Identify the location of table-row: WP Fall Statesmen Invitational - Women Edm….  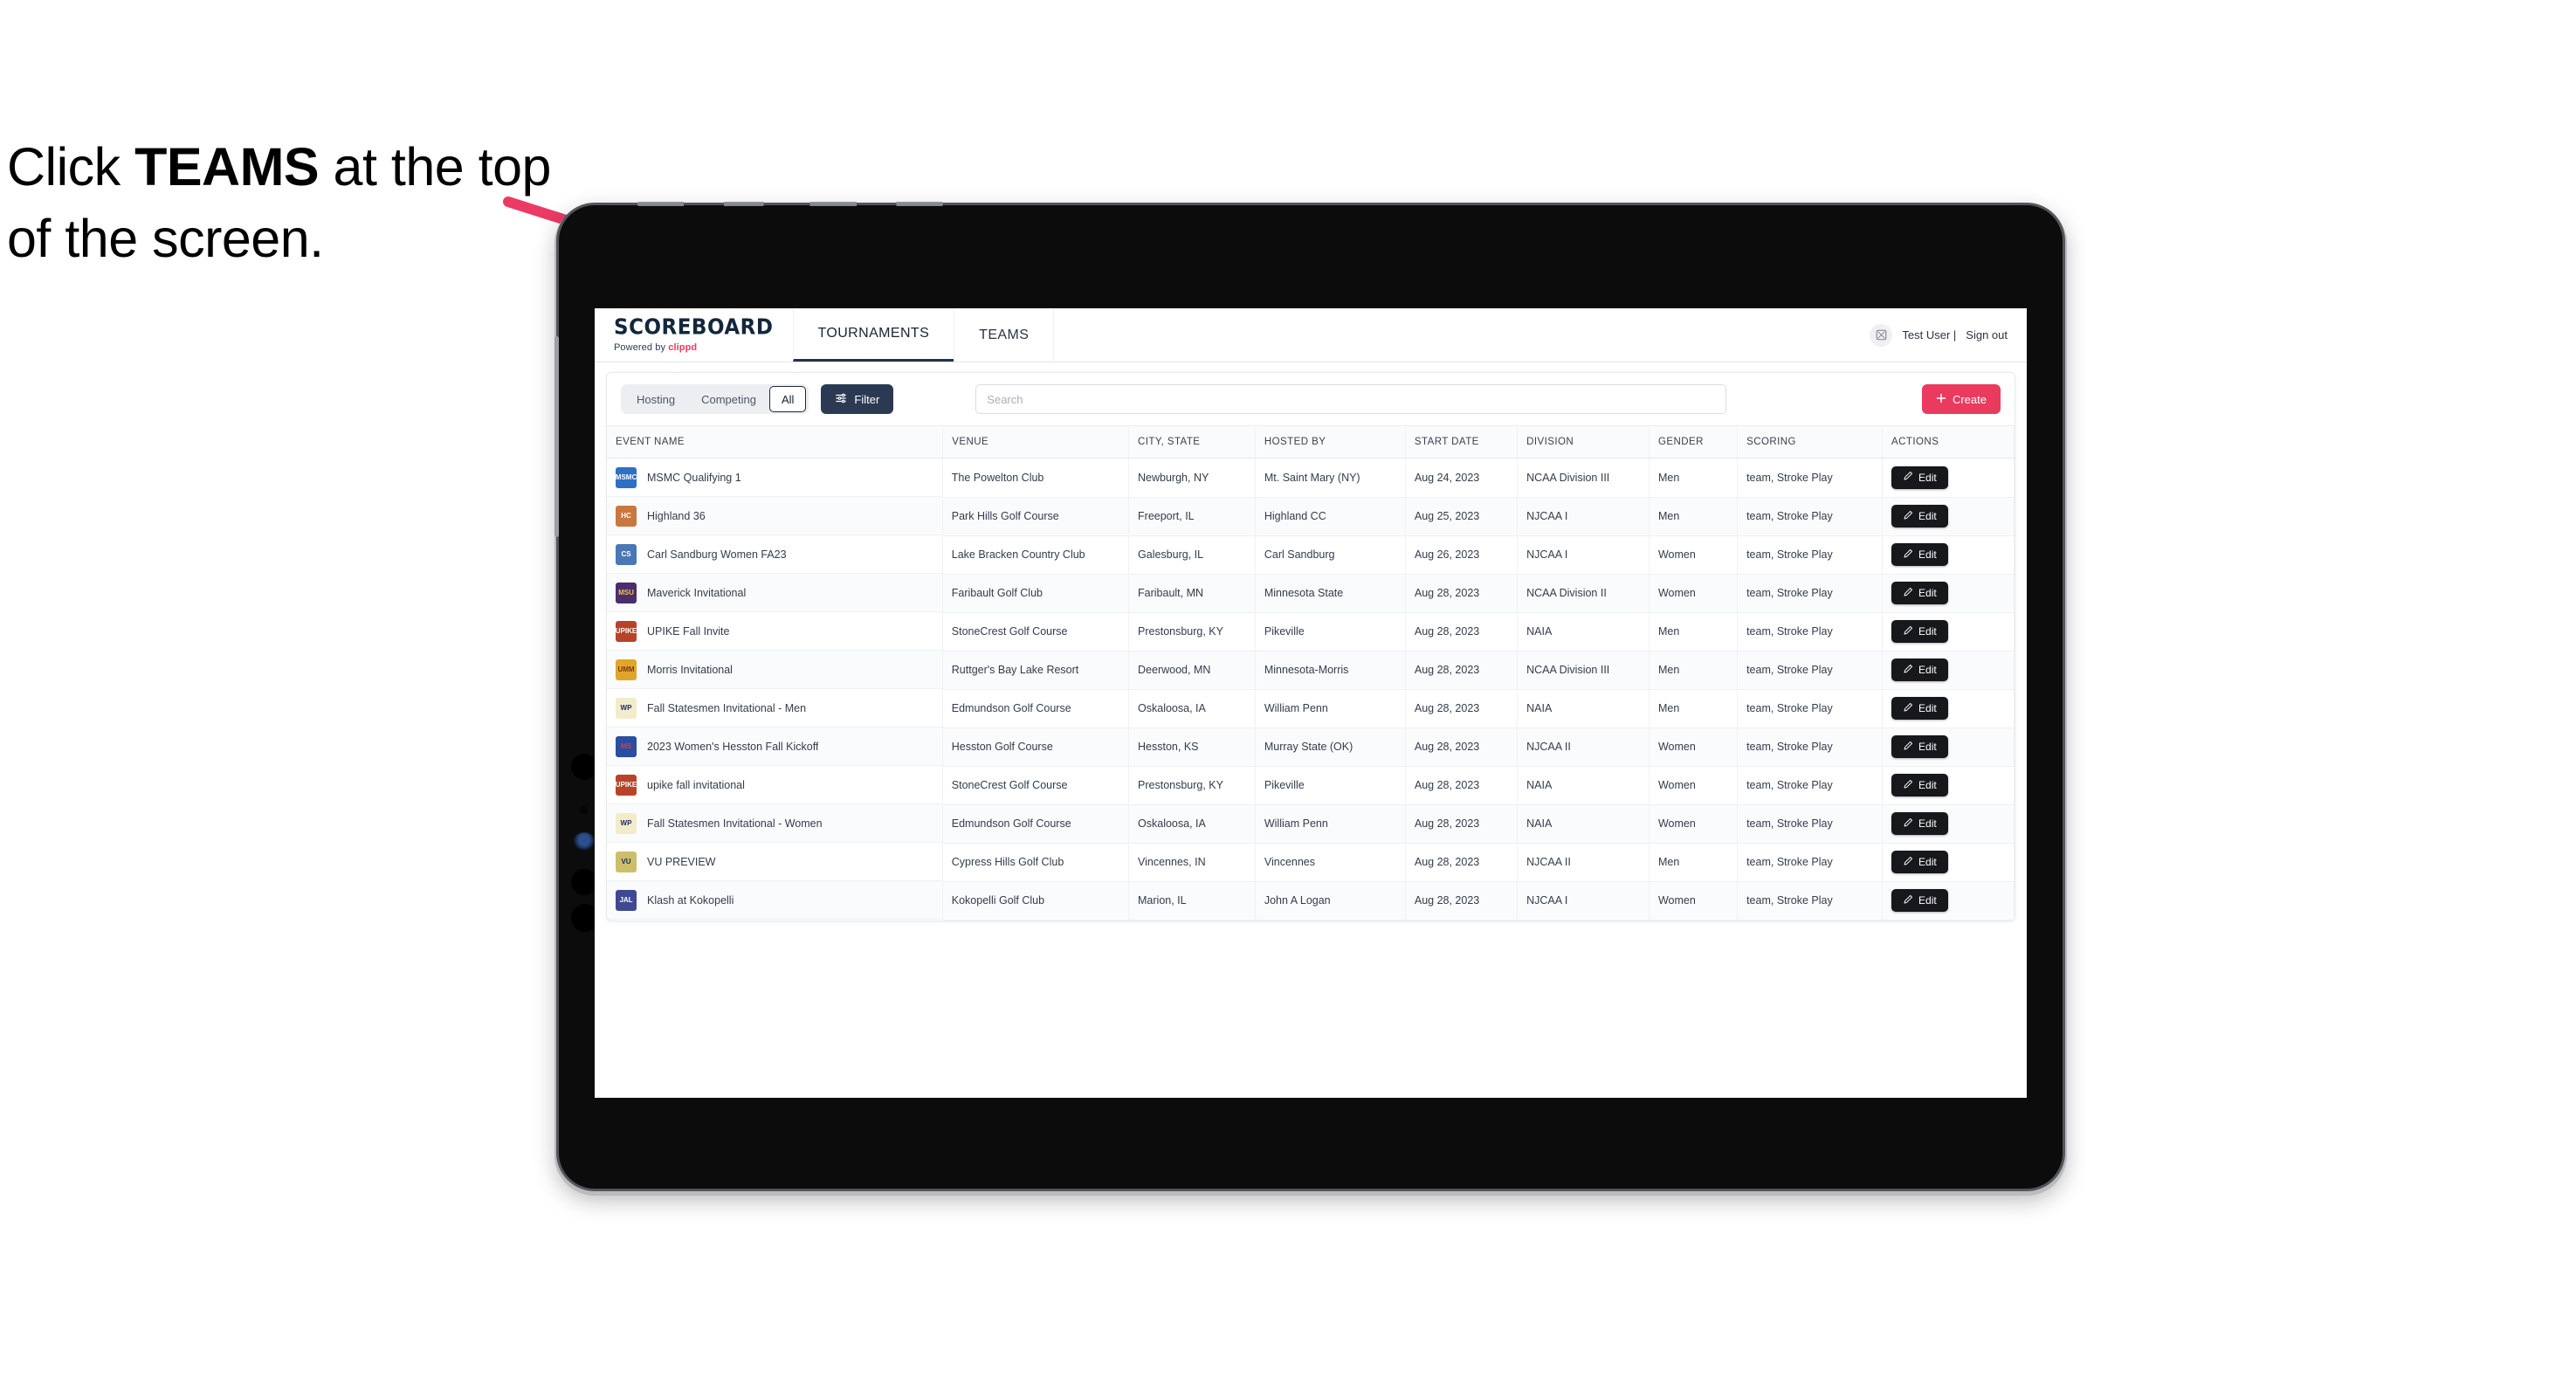
(1311, 824).